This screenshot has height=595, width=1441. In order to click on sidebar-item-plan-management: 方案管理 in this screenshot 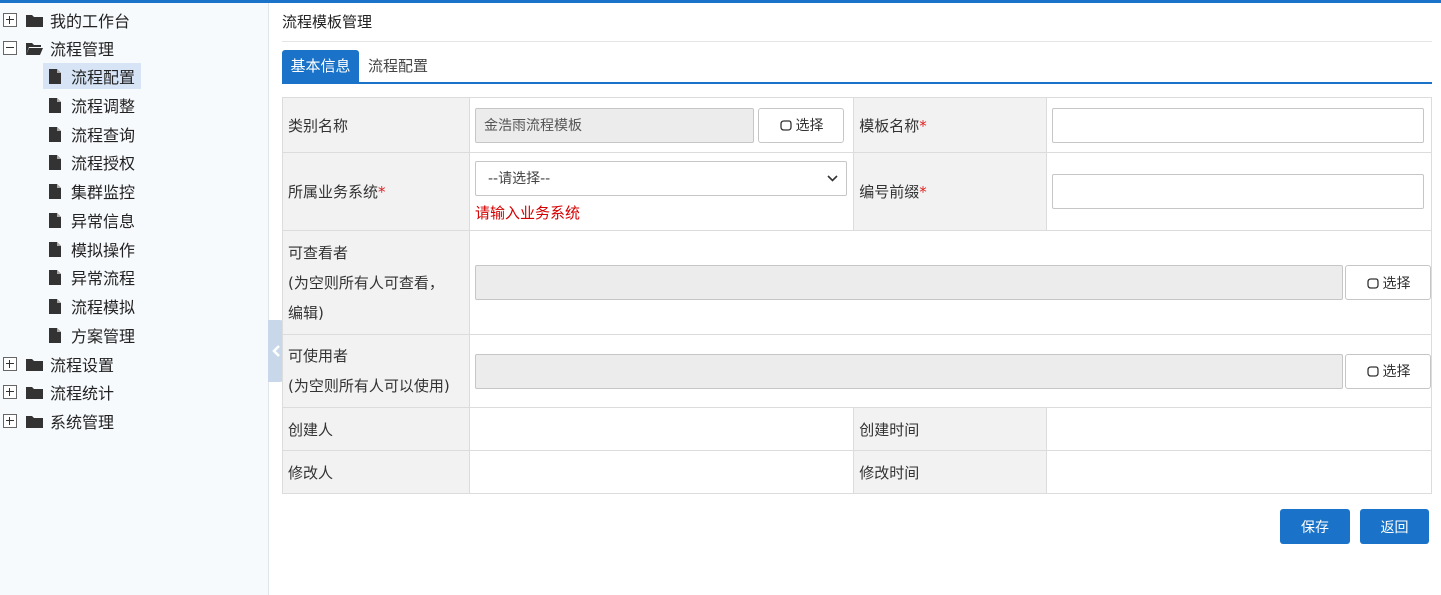, I will do `click(92, 335)`.